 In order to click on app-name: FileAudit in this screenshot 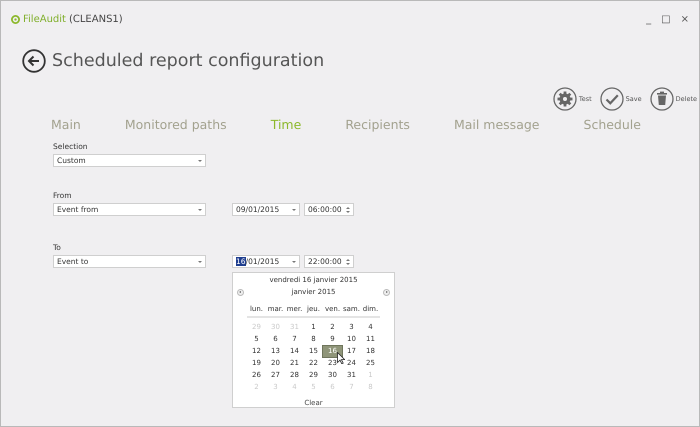, I will do `click(44, 19)`.